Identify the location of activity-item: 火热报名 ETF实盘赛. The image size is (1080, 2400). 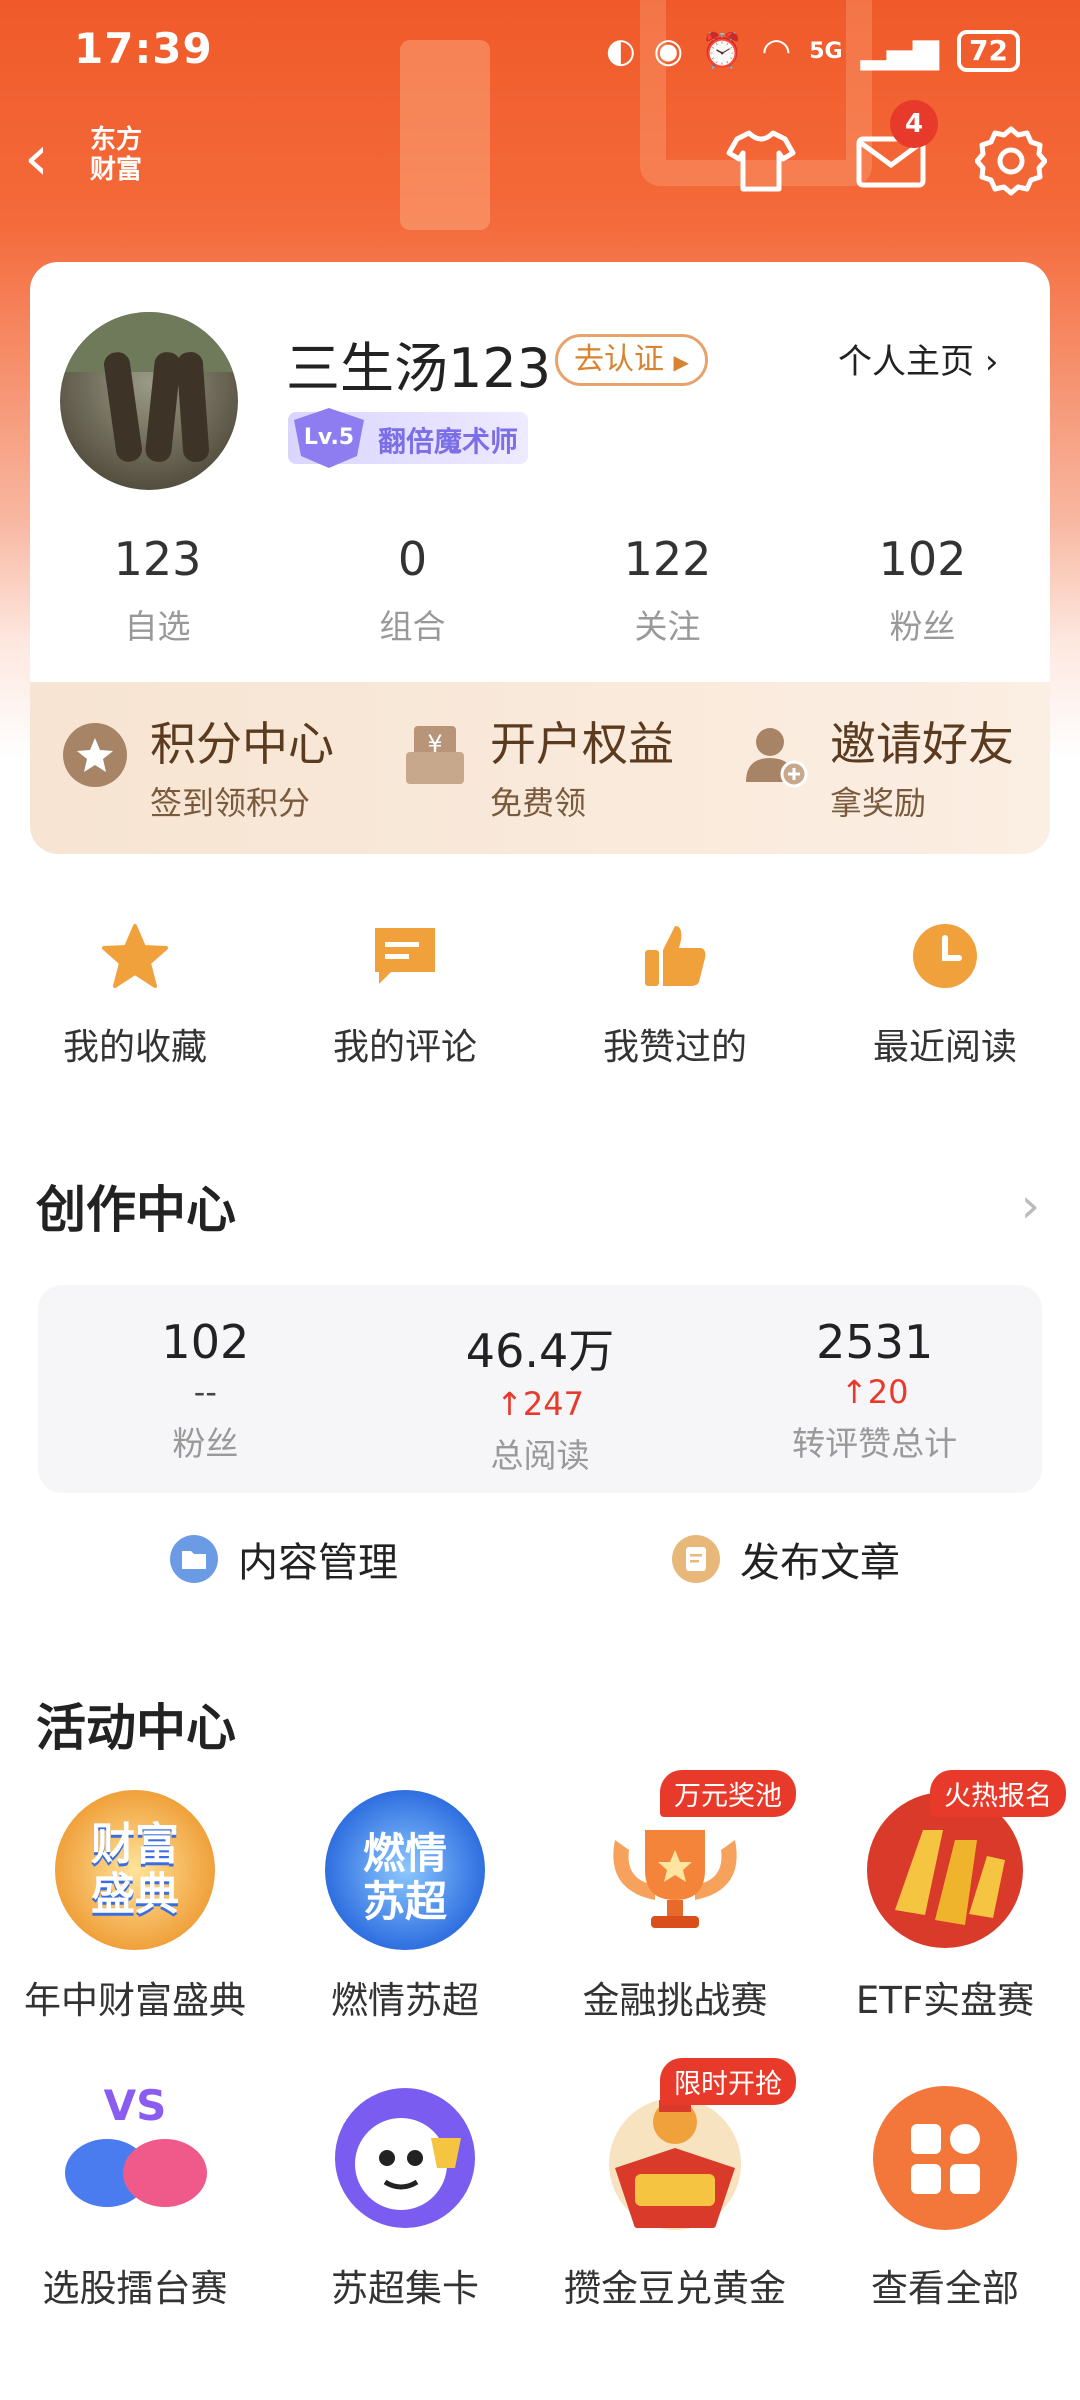
(945, 1897).